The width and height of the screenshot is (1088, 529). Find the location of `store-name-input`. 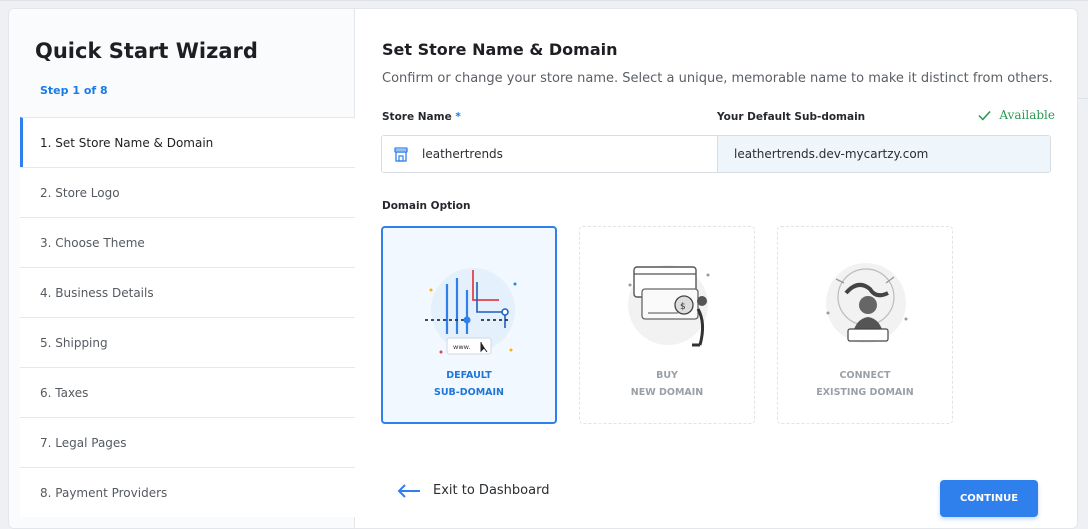

store-name-input is located at coordinates (552, 154).